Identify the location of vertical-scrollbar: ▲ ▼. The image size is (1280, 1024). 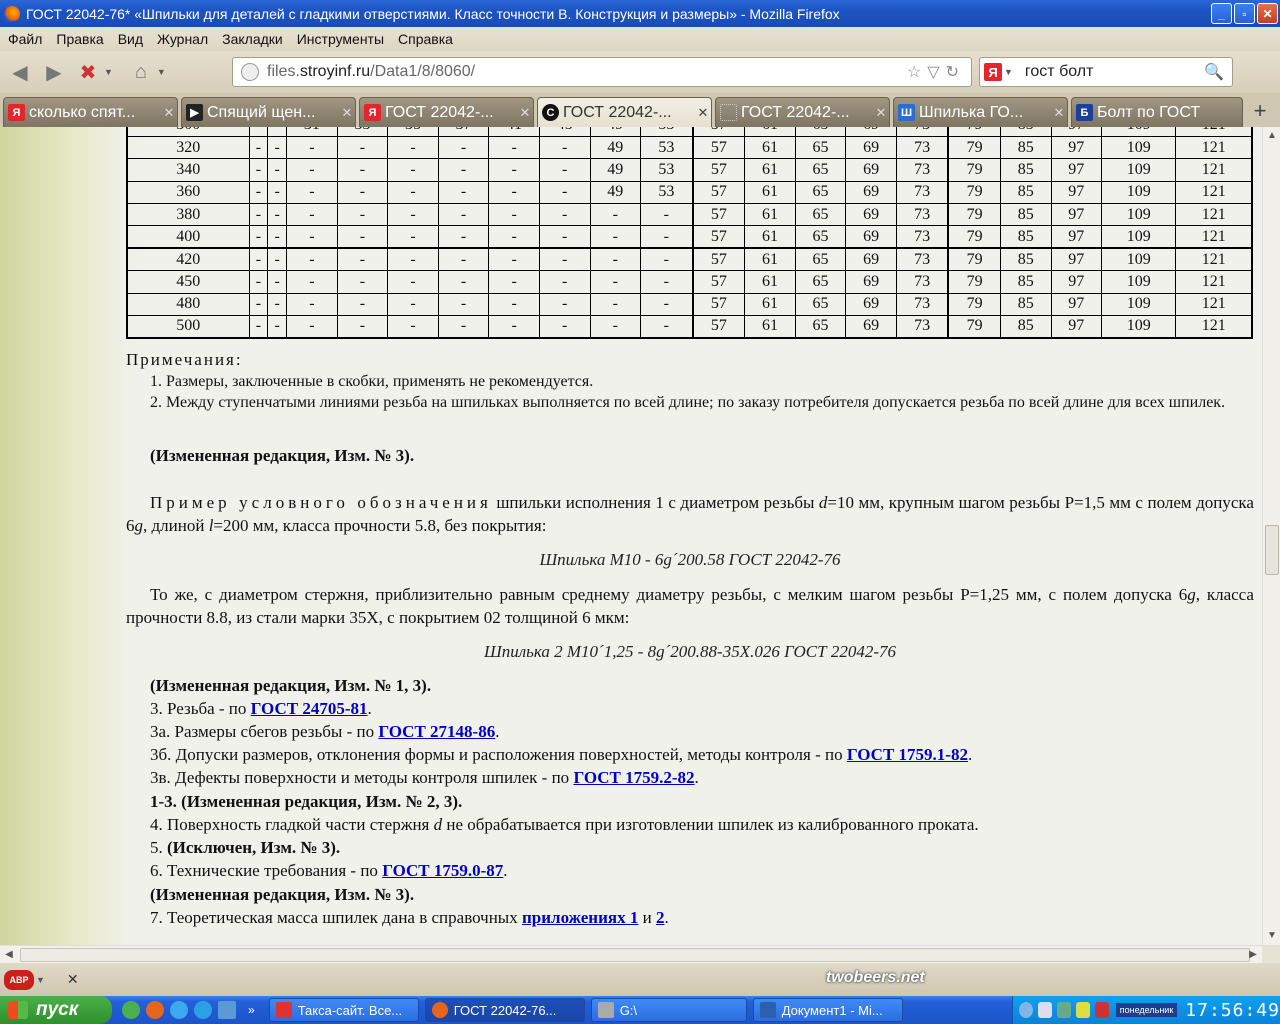
(1271, 536).